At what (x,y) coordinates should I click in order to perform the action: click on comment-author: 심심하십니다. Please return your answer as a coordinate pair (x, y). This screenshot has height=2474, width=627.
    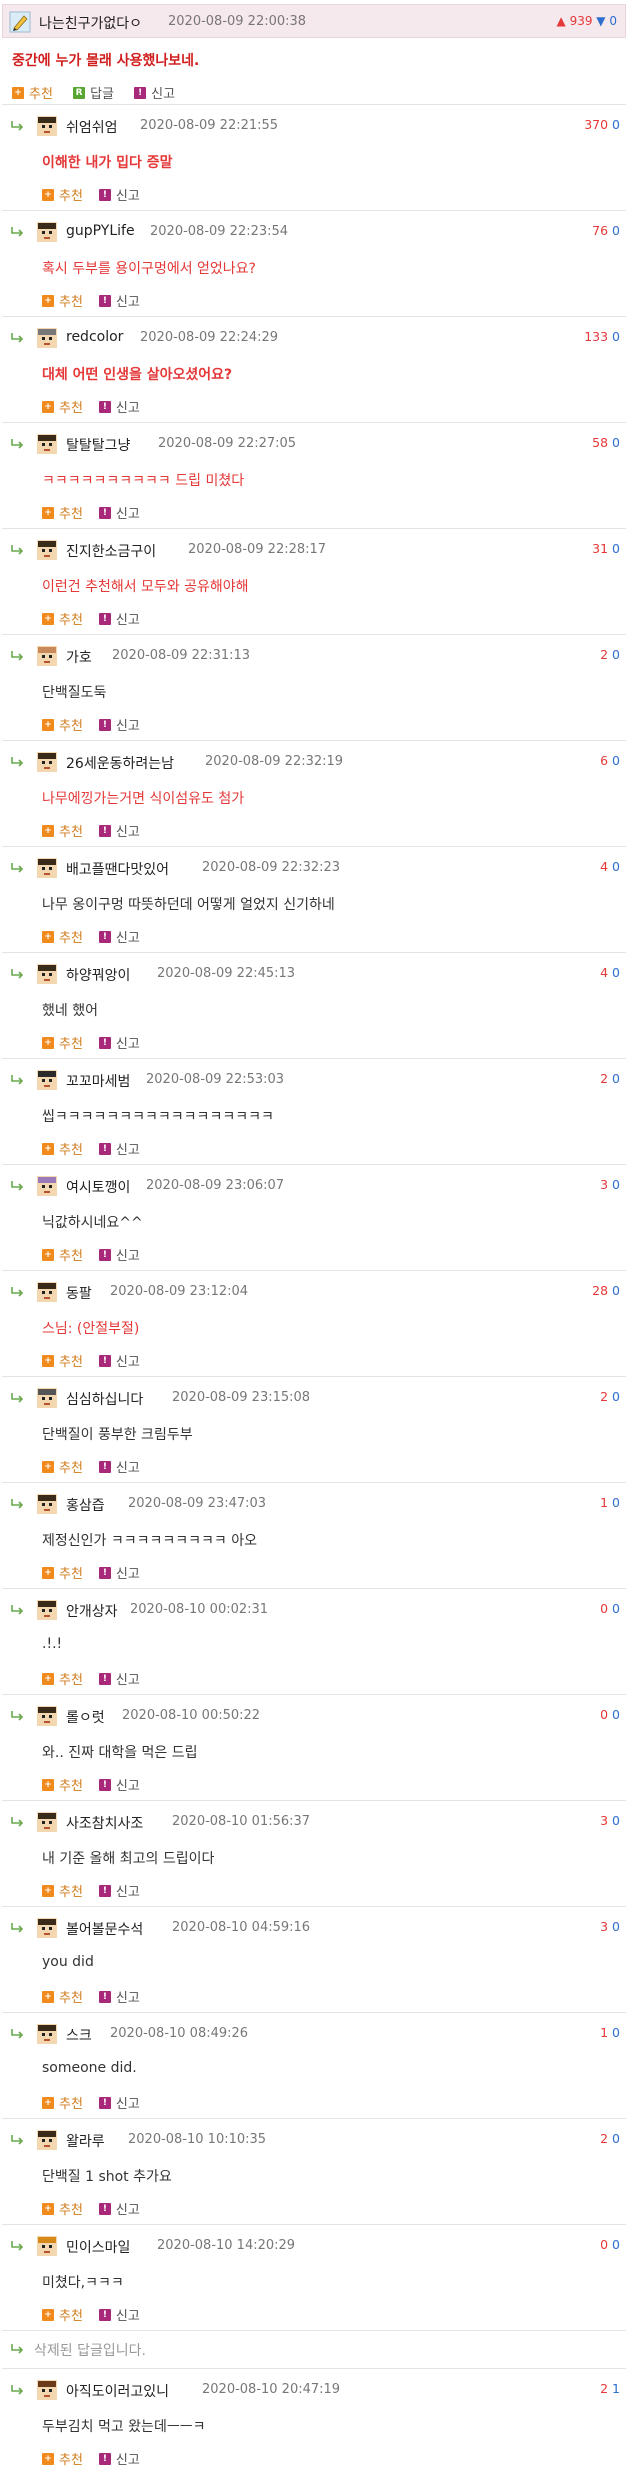
    Looking at the image, I should click on (104, 1399).